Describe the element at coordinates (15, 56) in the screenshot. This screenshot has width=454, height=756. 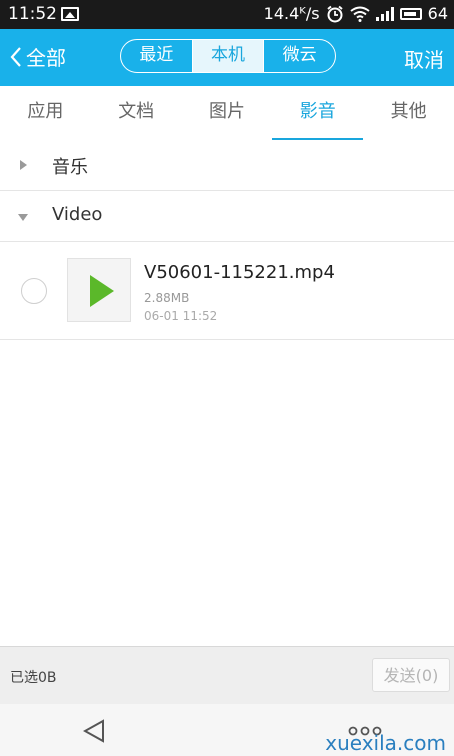
I see `chevron-left-icon` at that location.